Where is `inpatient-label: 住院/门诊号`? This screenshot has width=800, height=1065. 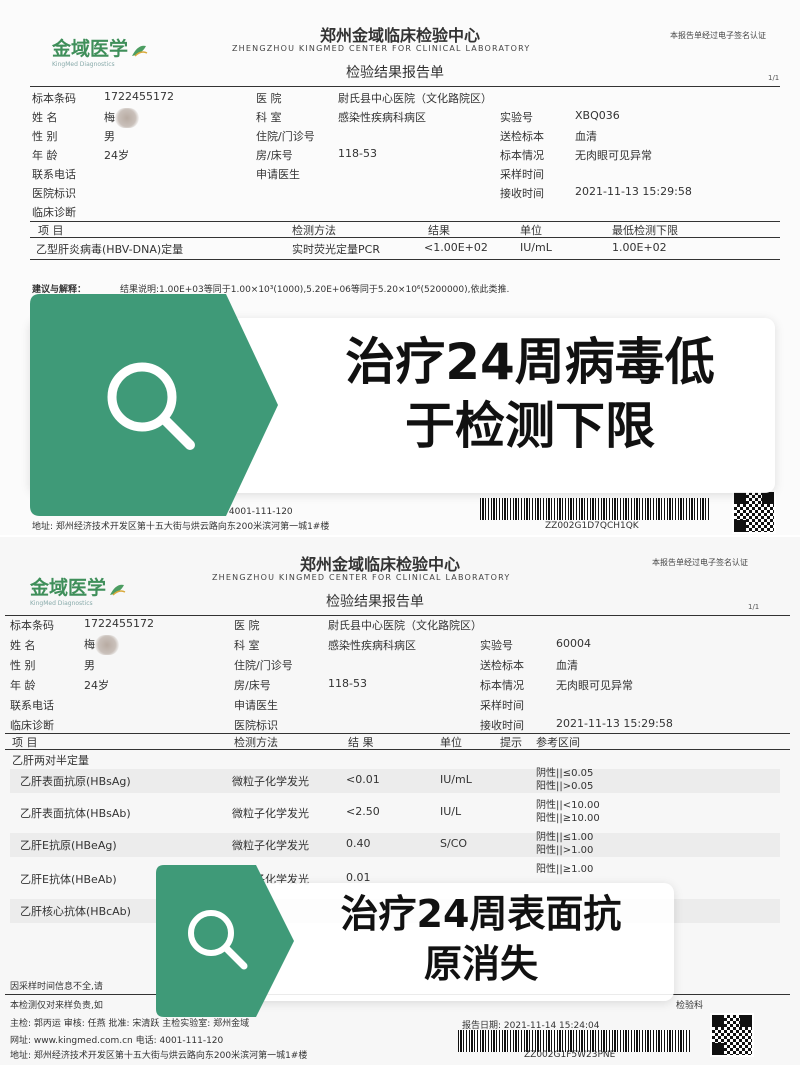
inpatient-label: 住院/门诊号 is located at coordinates (263, 665).